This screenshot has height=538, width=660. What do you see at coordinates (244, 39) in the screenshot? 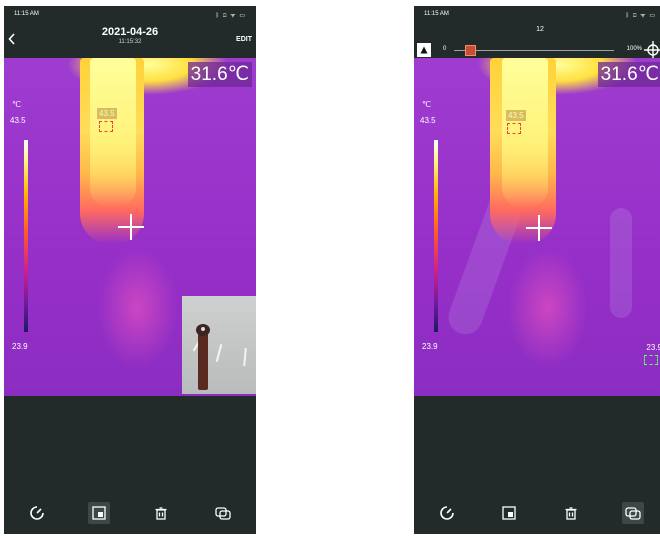
I see `edit-button: EDIT` at bounding box center [244, 39].